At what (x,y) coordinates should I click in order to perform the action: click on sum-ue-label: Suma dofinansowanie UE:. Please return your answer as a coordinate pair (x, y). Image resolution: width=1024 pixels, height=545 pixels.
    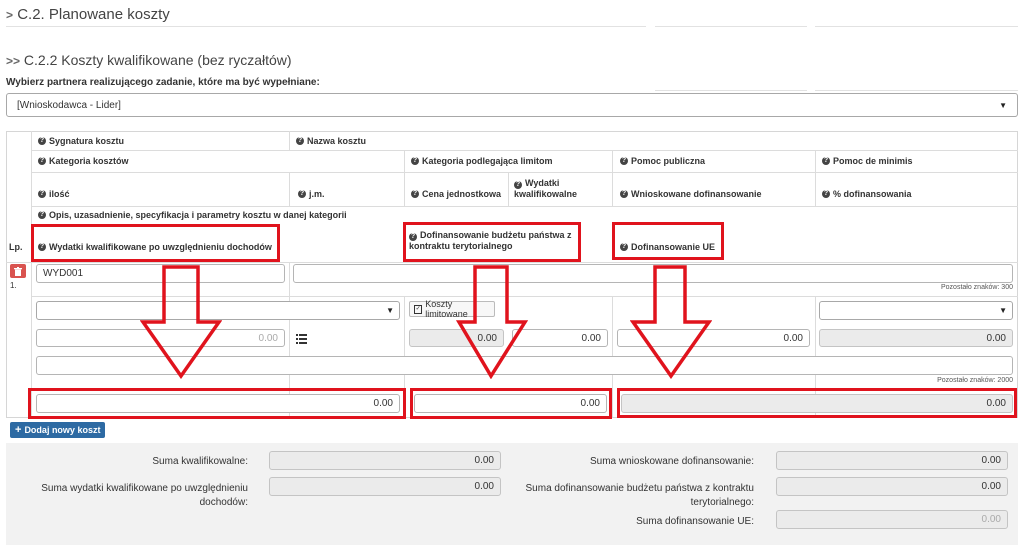
    Looking at the image, I should click on (695, 521).